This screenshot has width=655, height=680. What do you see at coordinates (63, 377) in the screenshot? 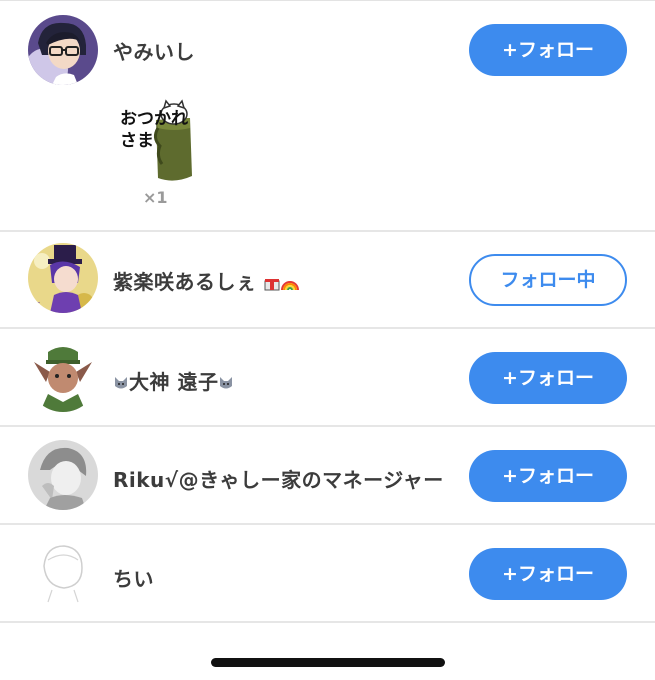
I see `avatar-okami` at bounding box center [63, 377].